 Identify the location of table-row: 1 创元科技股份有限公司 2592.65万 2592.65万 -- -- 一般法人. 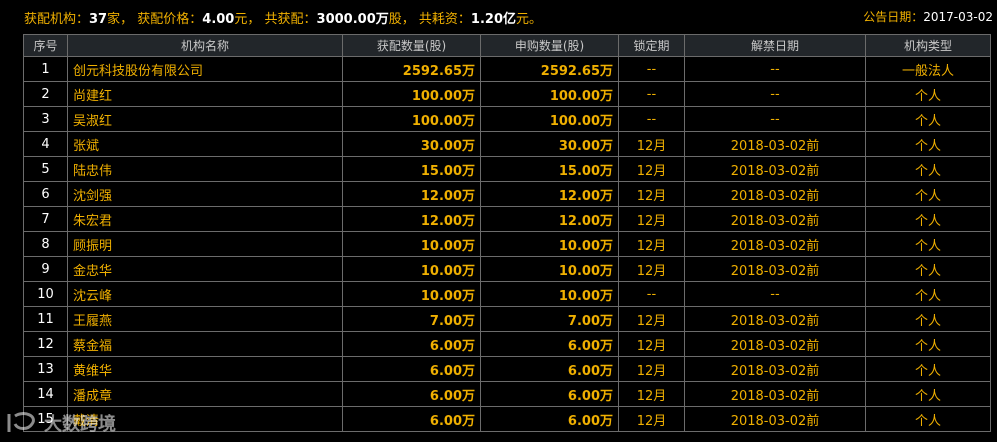
(507, 69).